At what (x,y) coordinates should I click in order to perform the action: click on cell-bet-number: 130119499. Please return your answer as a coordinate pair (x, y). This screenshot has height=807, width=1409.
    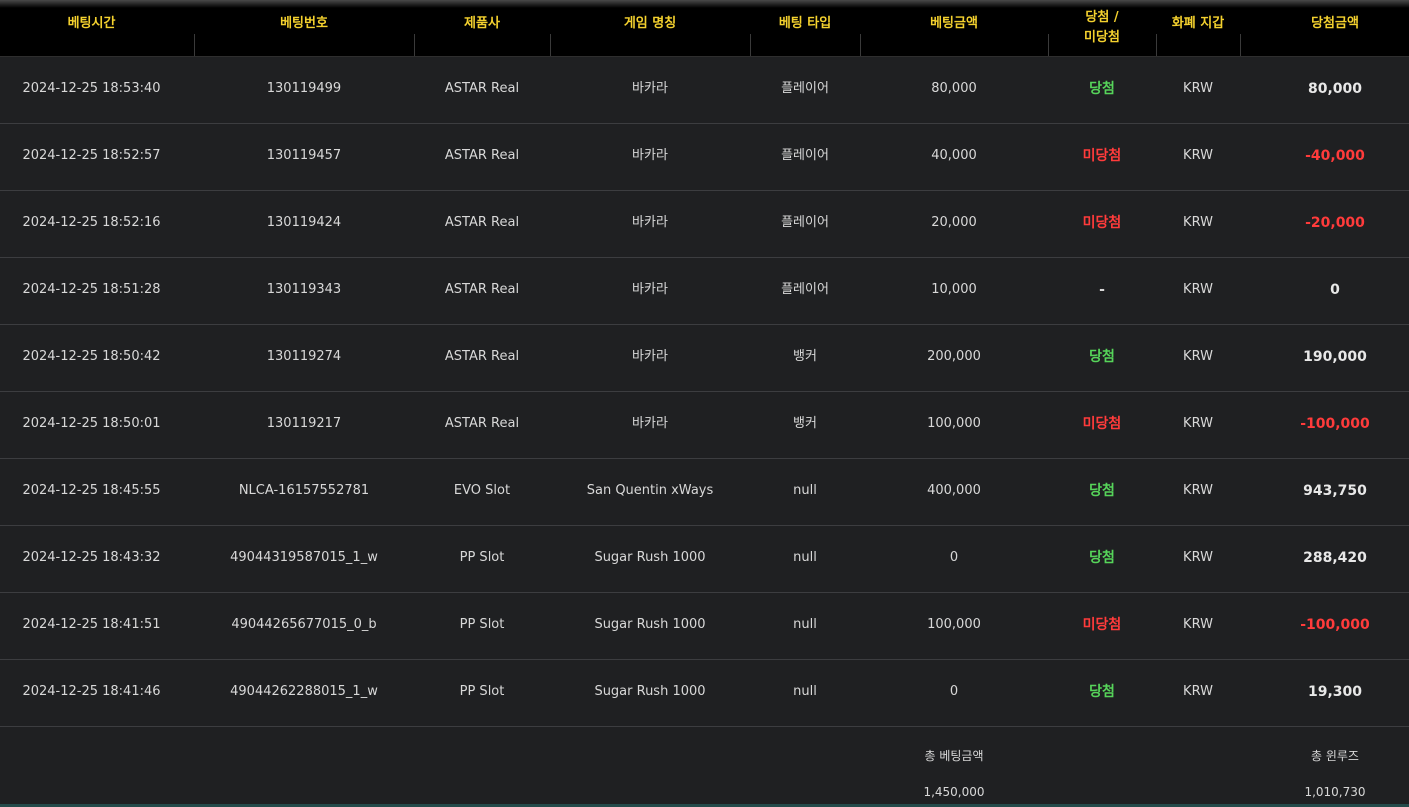
    Looking at the image, I should click on (304, 88).